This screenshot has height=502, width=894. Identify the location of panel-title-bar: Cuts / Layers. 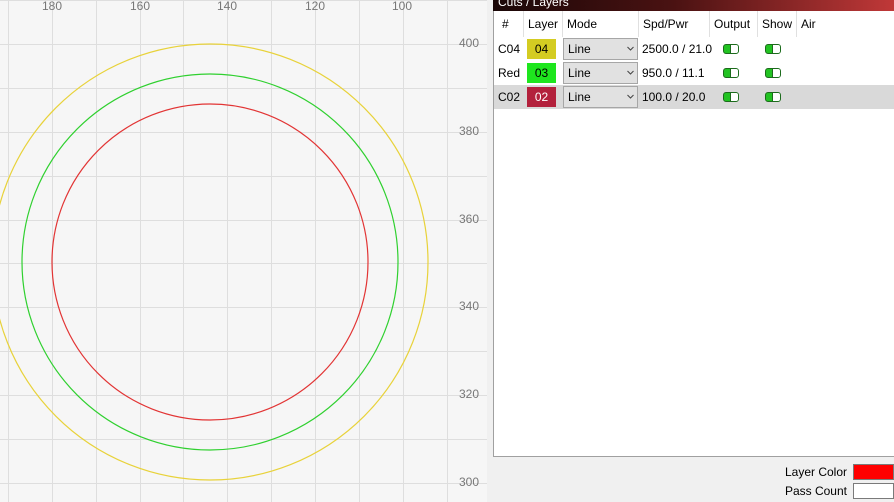
(693, 5).